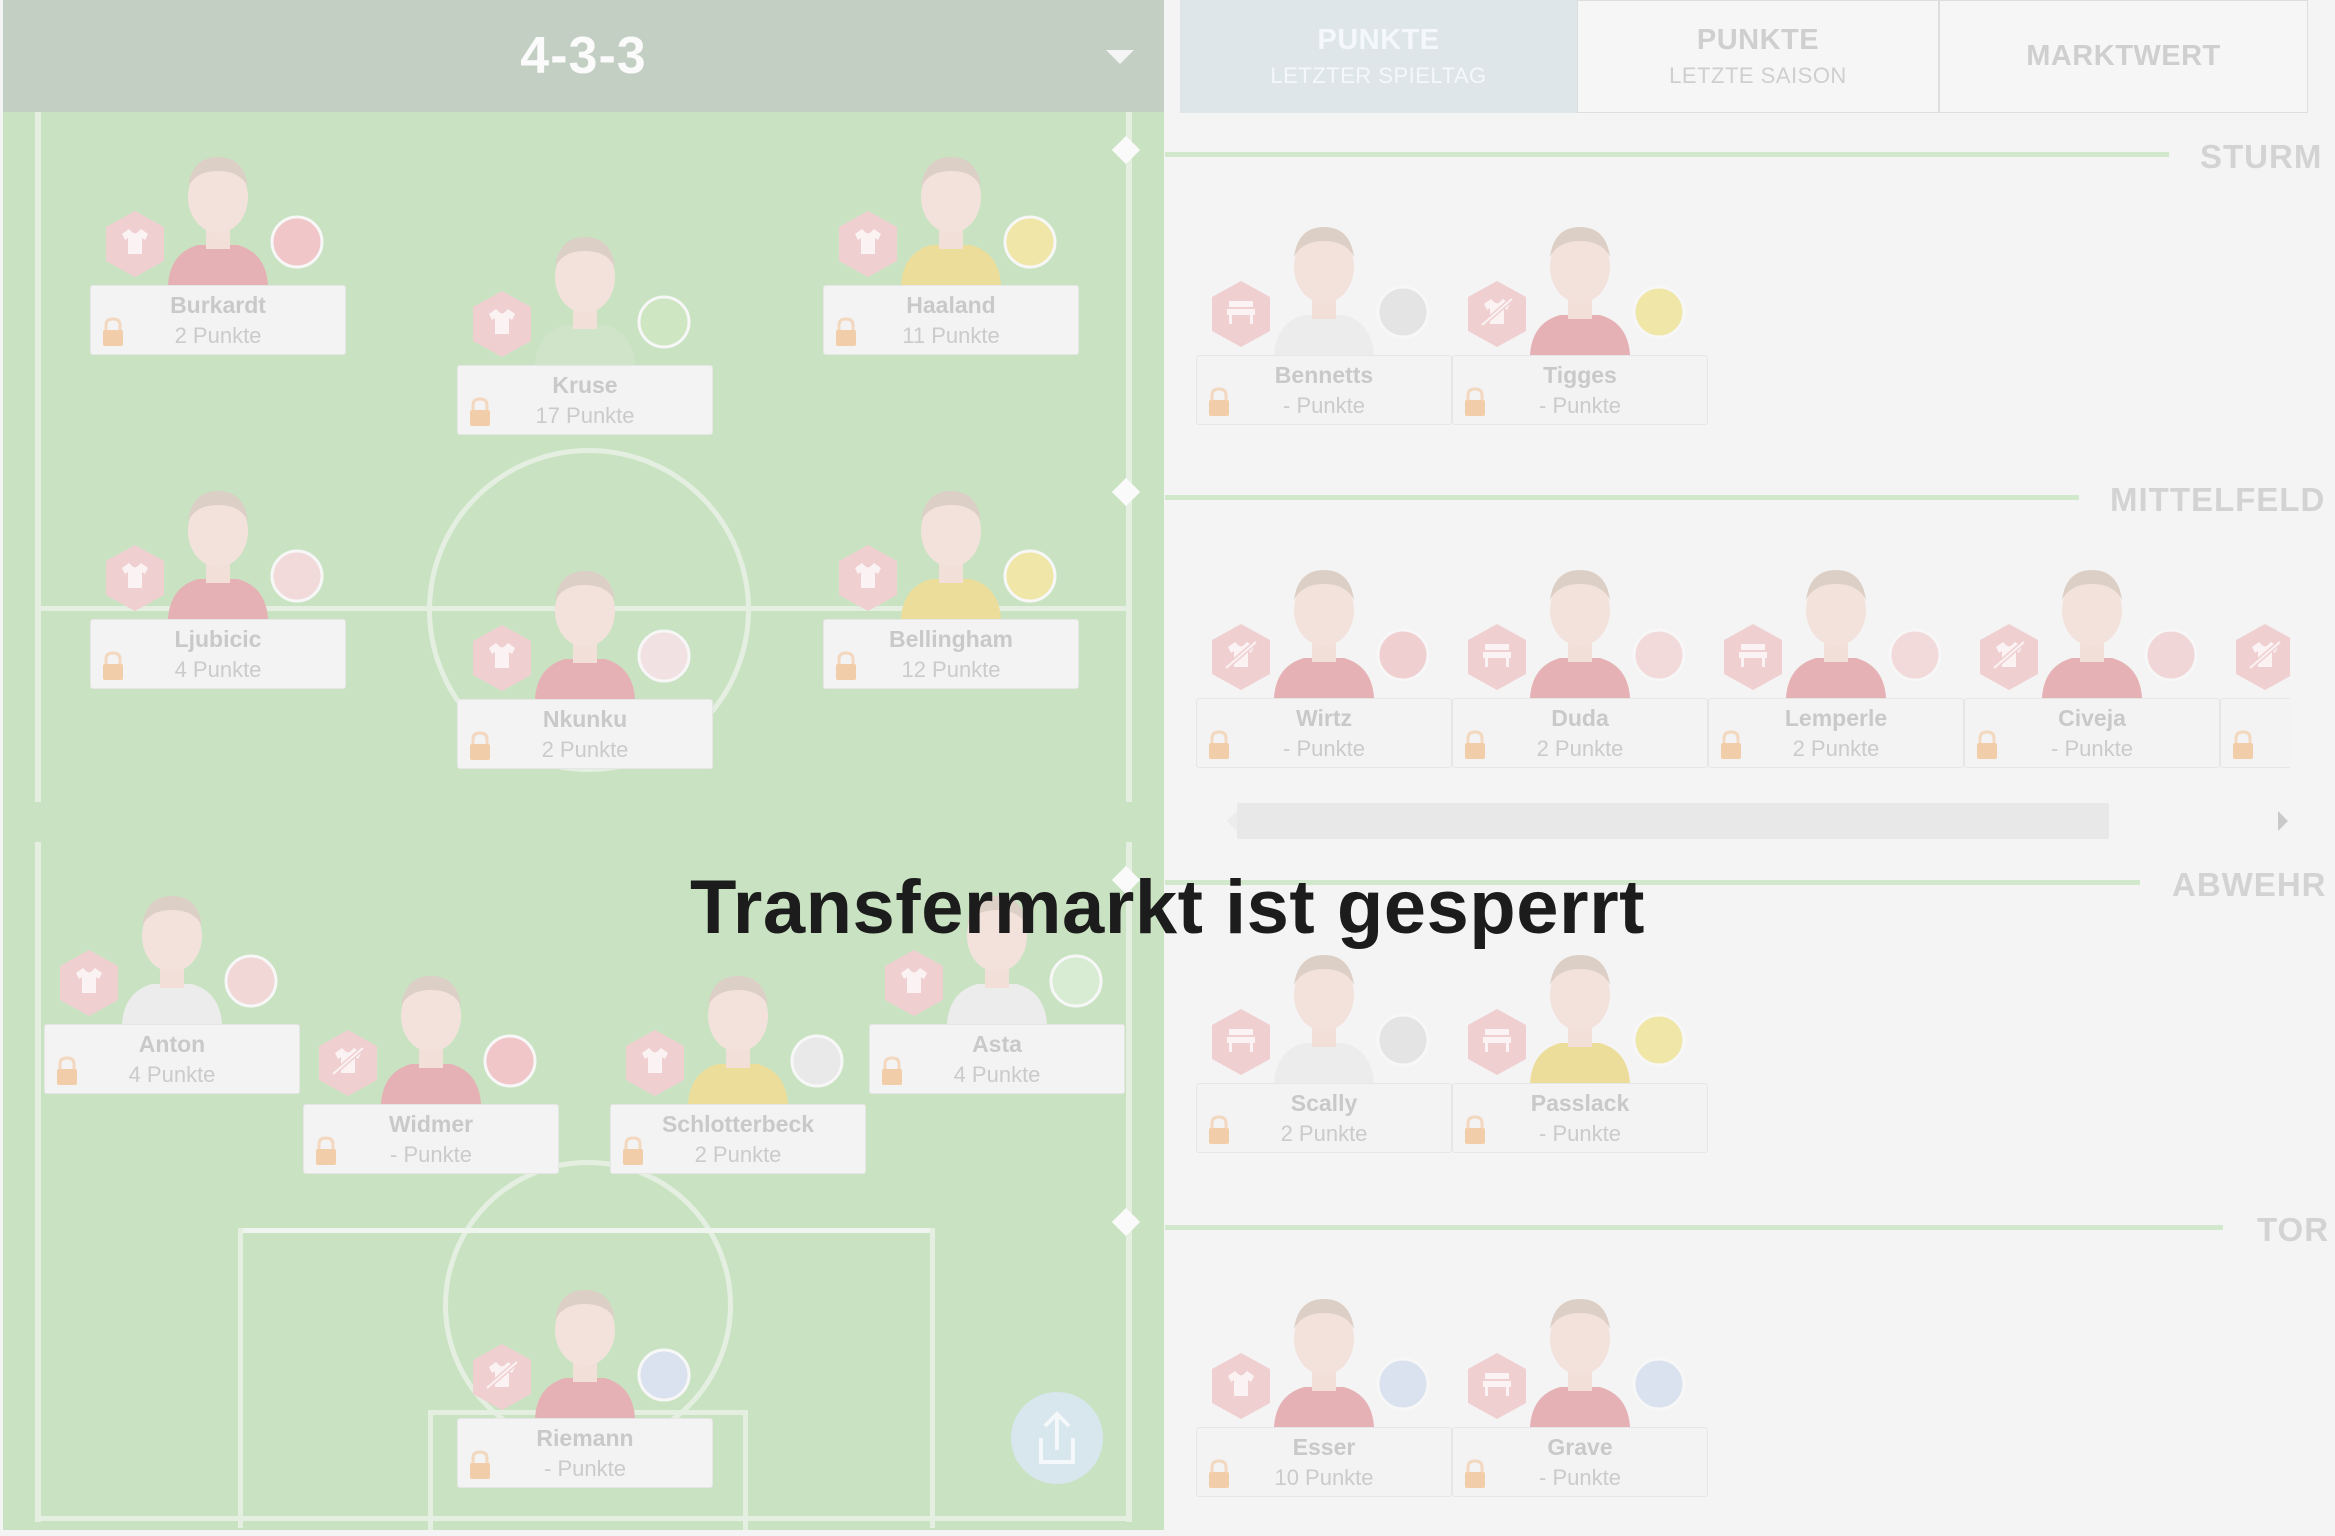 This screenshot has height=1536, width=2335. Describe the element at coordinates (586, 1230) in the screenshot. I see `penalty-box-top` at that location.